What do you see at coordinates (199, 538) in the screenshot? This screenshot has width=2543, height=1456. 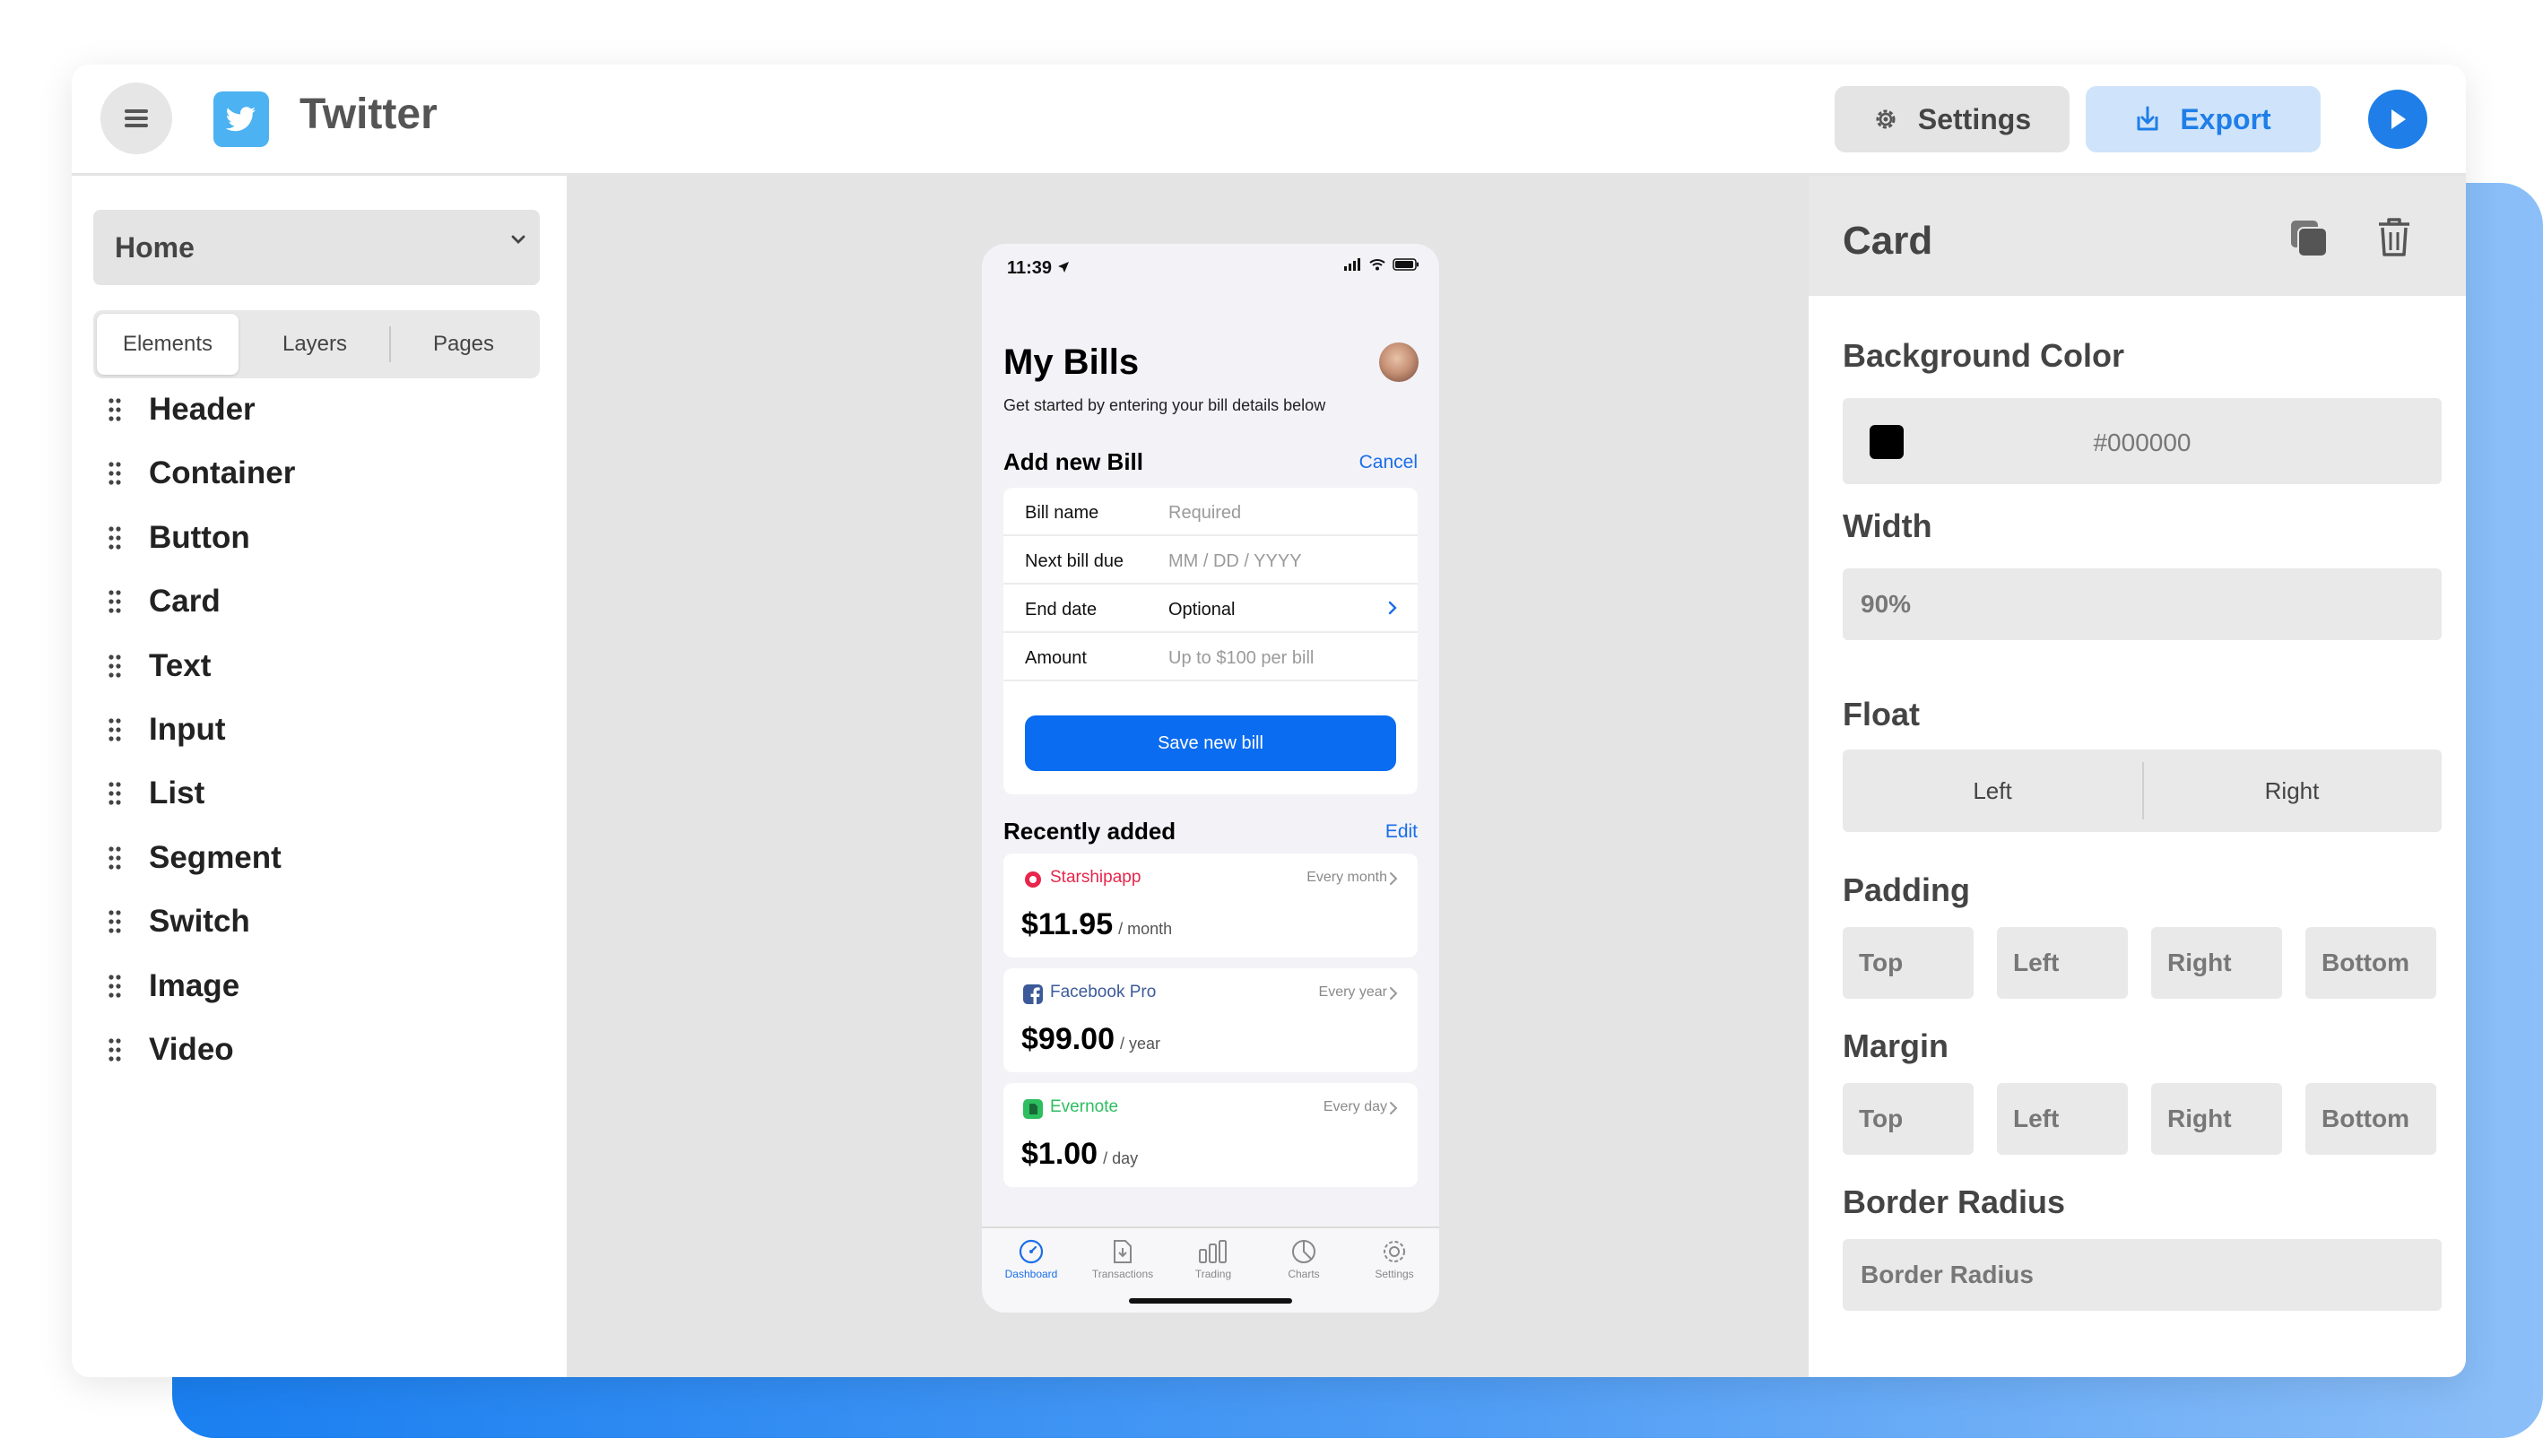 I see `element-item-label: Button` at bounding box center [199, 538].